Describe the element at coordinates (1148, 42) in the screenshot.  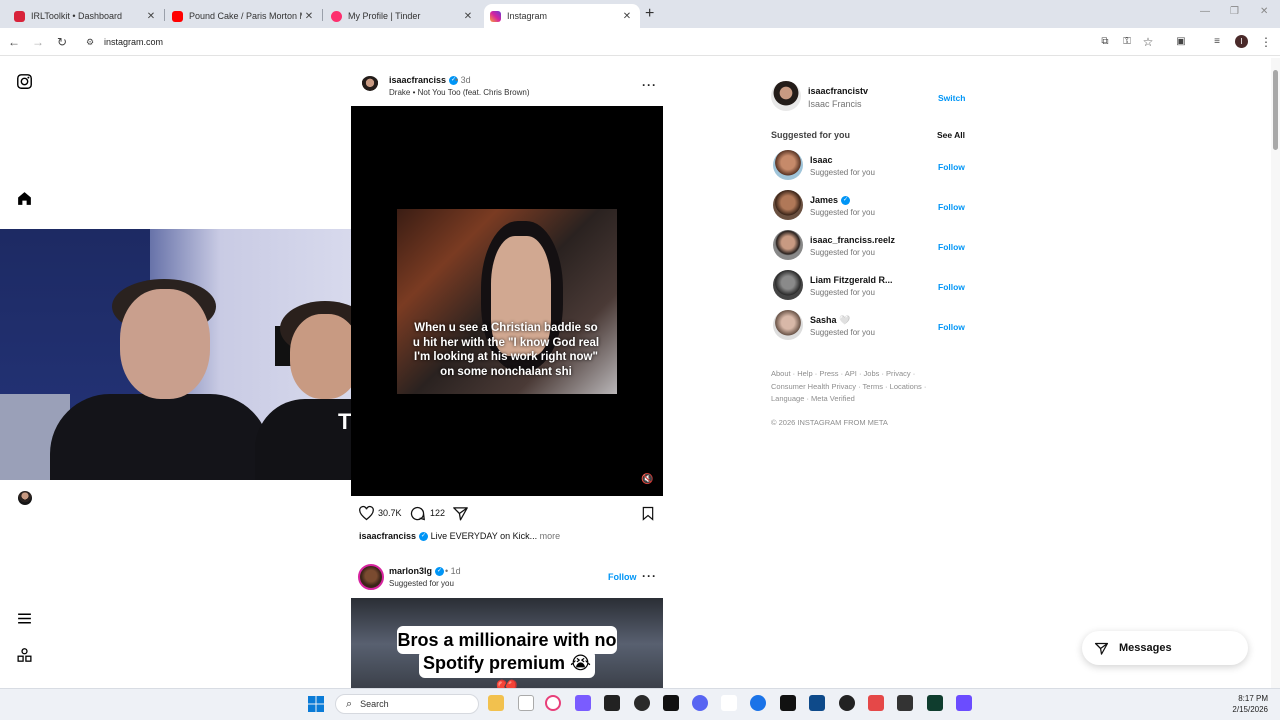
I see `bookmark-star-icon: ☆` at that location.